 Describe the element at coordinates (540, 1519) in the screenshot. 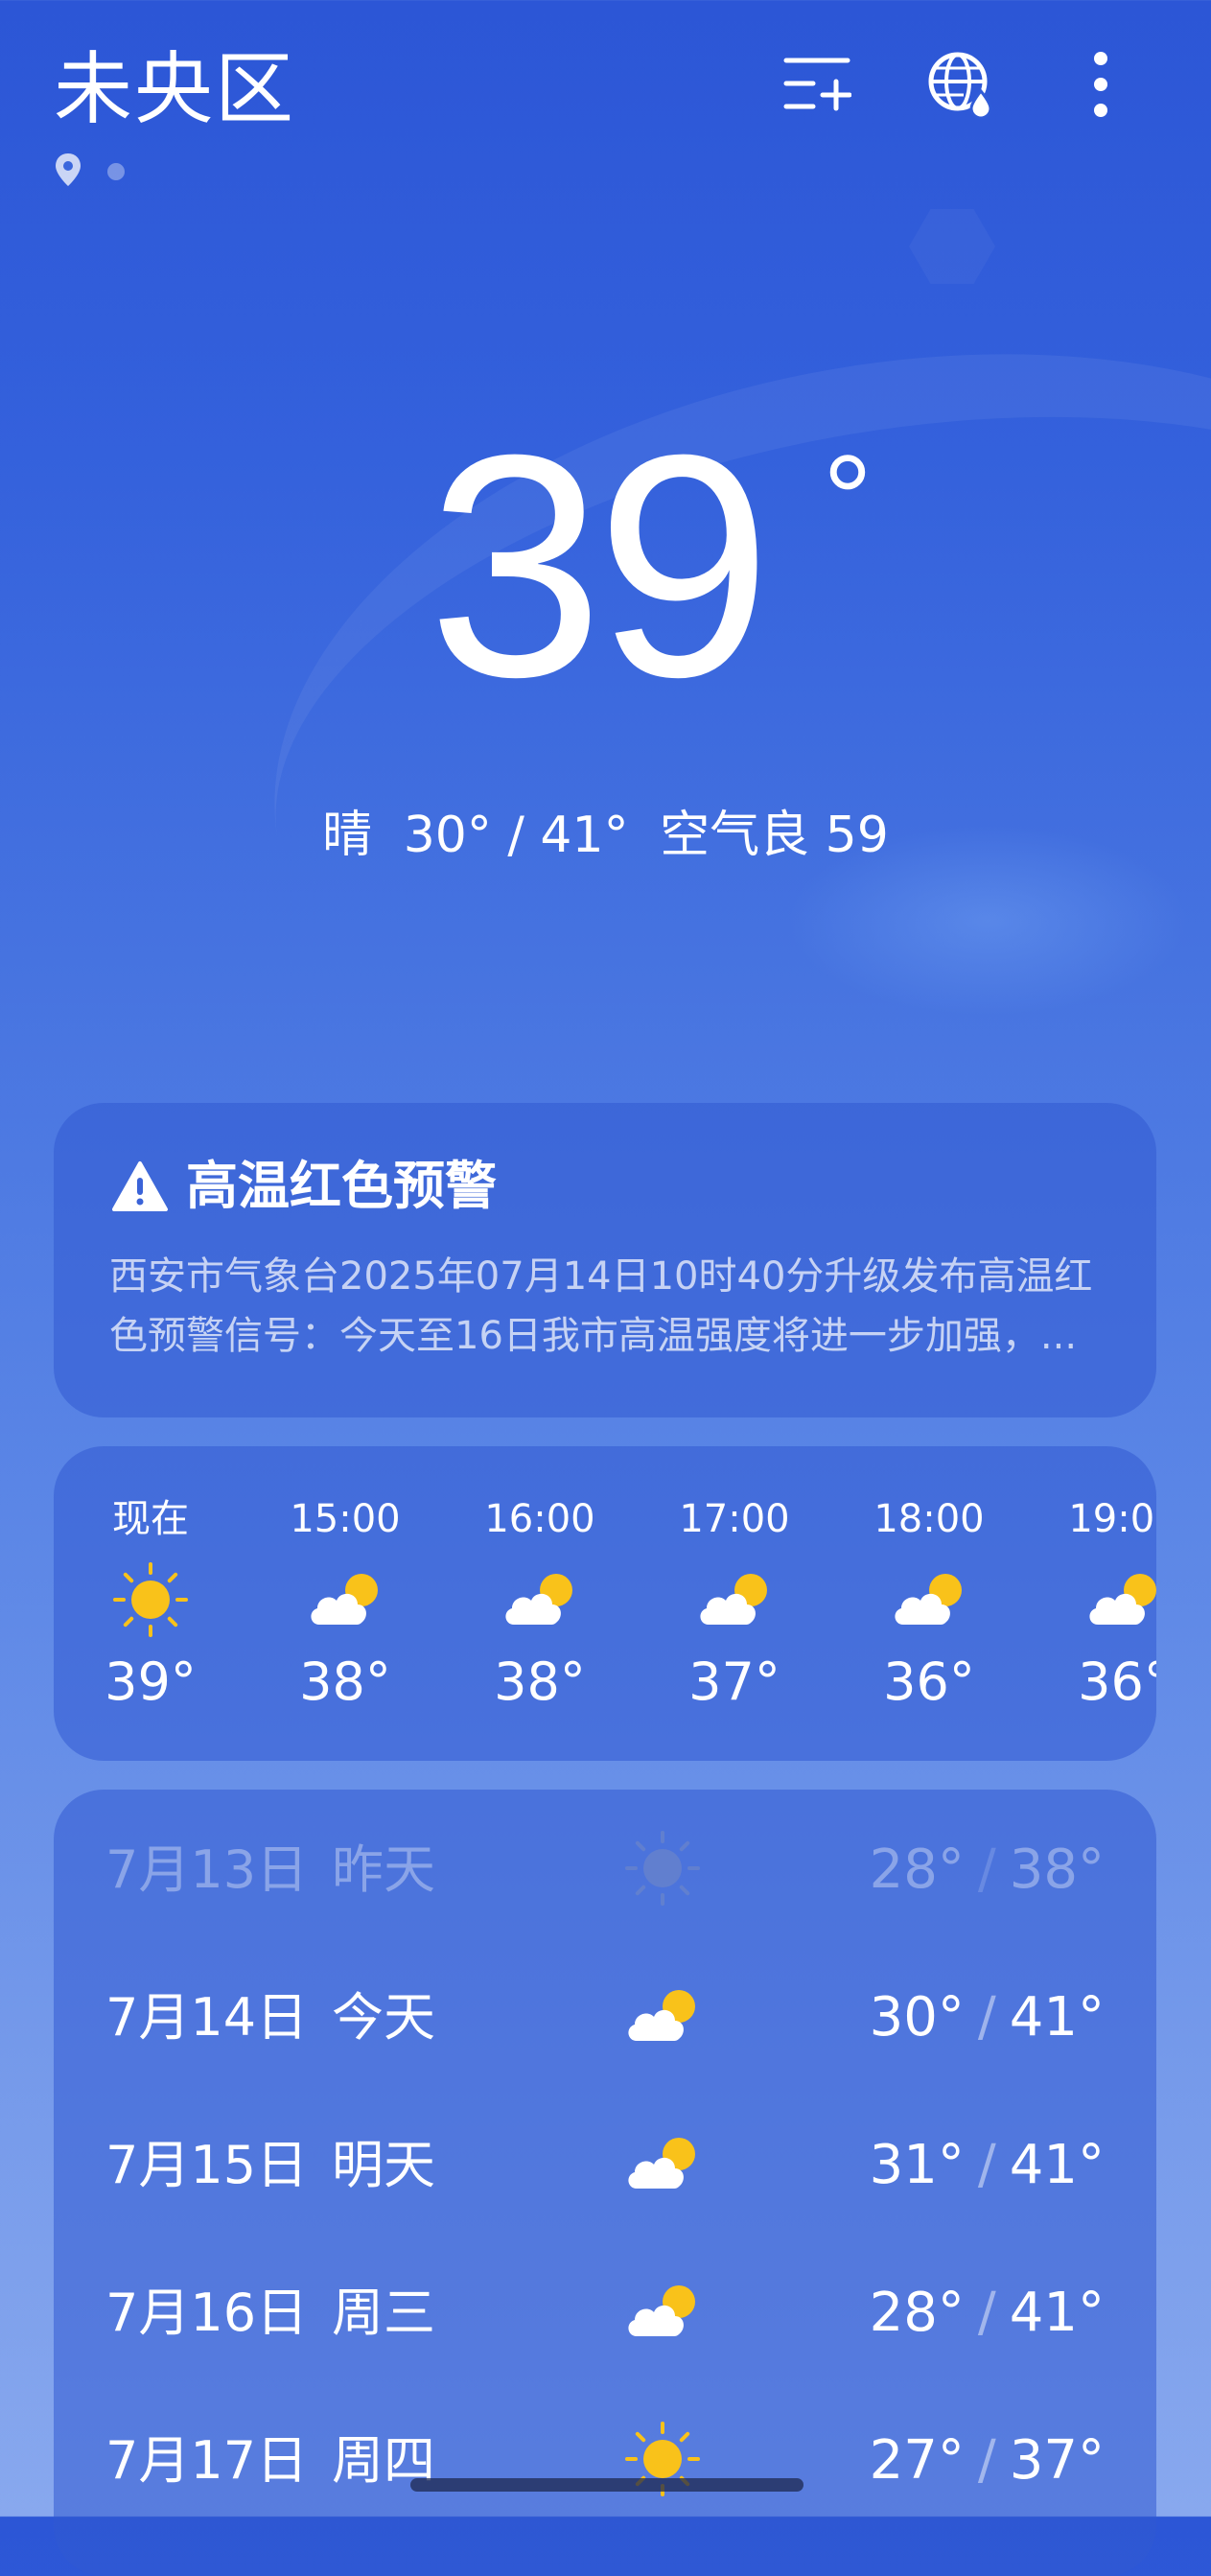

I see `hourly-time: 16:00` at that location.